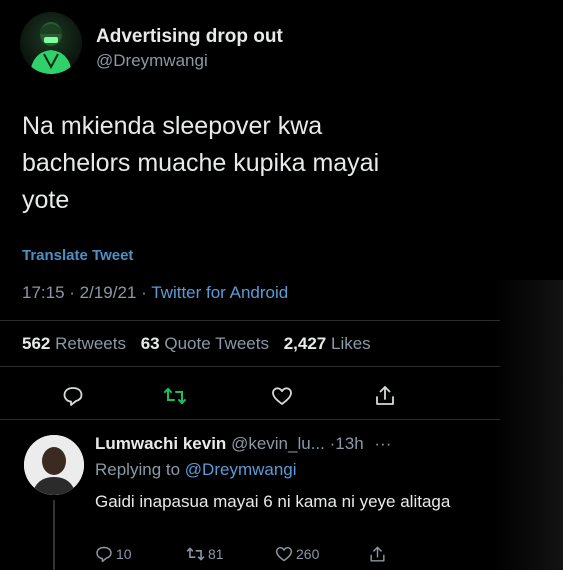  I want to click on tweet-time: 17:15, so click(43, 292).